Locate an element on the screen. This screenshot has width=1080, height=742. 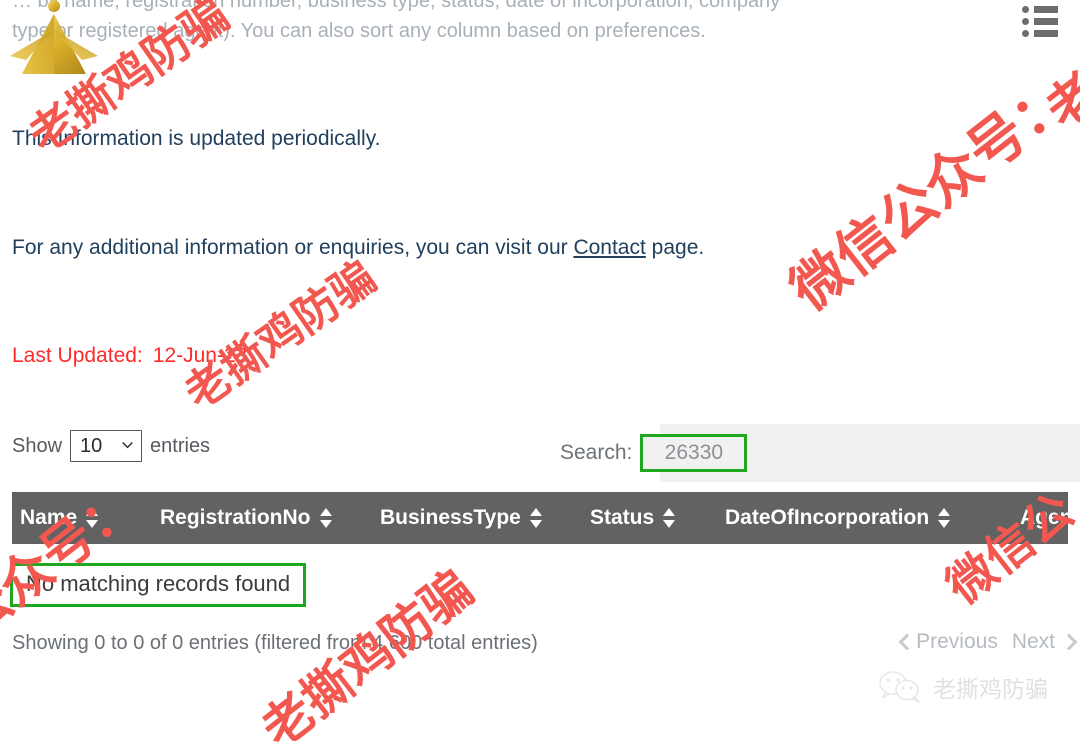
watermark-text: 老 is located at coordinates (1057, 102).